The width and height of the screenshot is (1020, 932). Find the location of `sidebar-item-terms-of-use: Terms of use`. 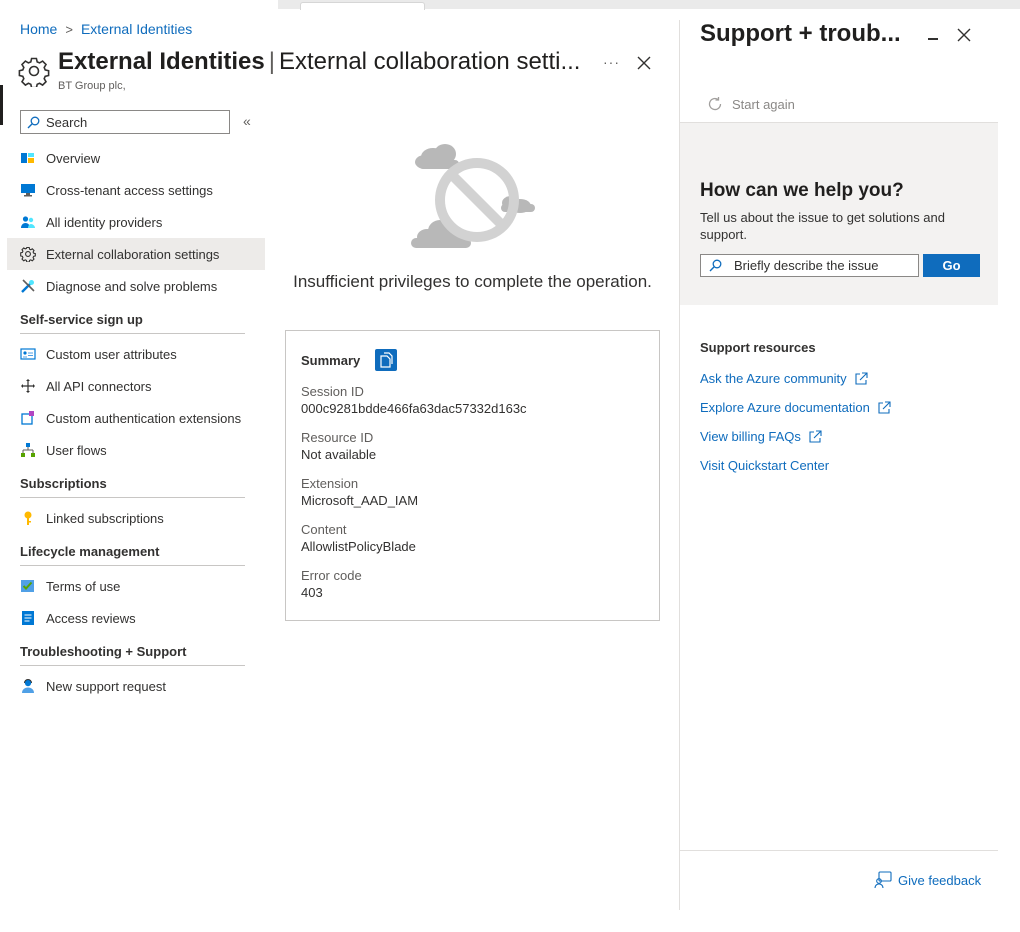

sidebar-item-terms-of-use: Terms of use is located at coordinates (136, 586).